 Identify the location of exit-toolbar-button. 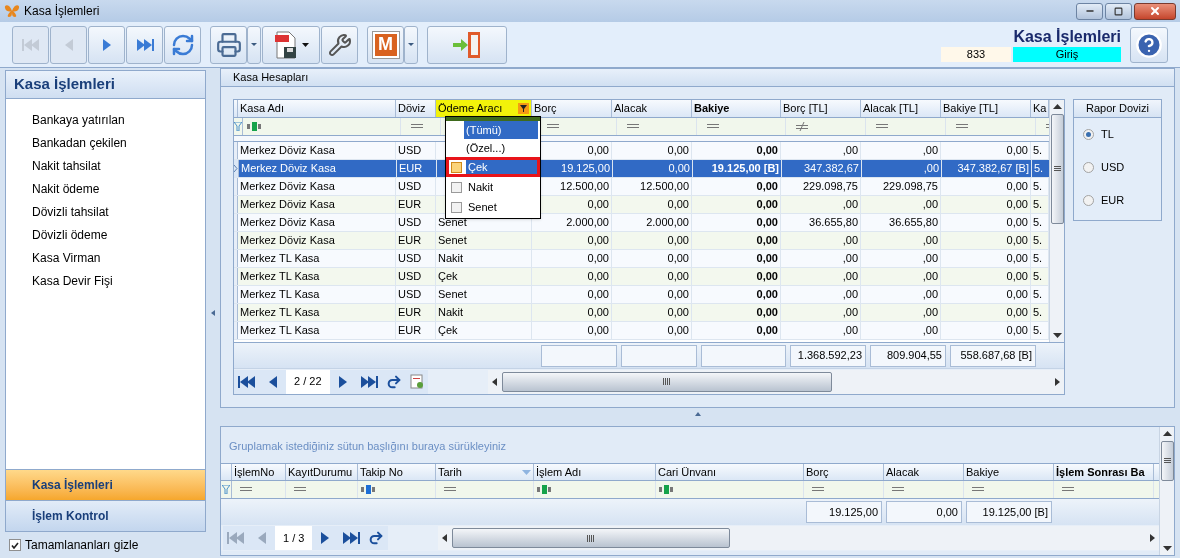
(467, 44).